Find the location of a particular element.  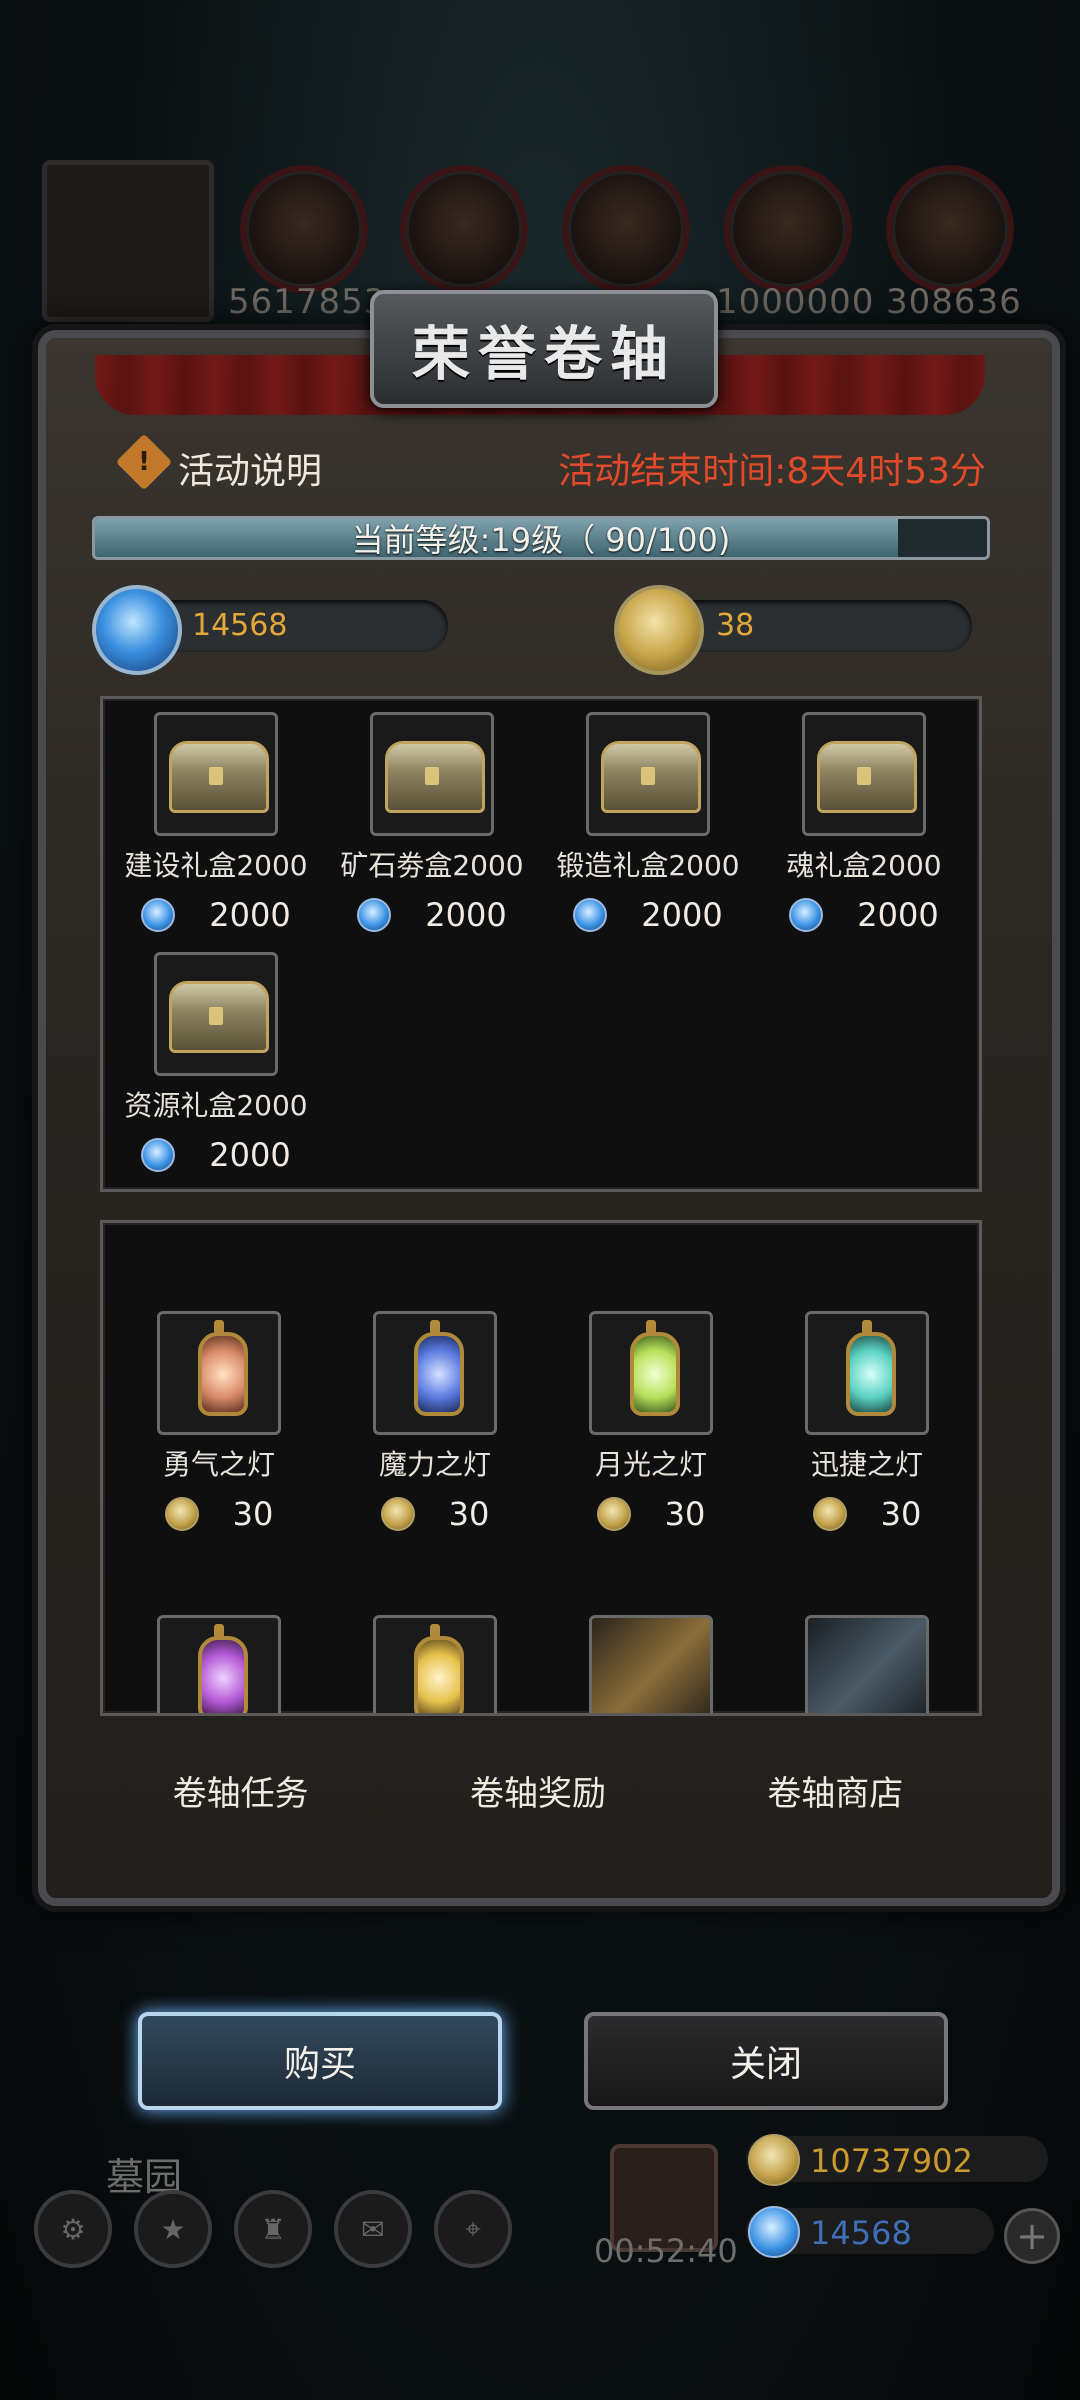

gem-balance-bottom: 14568 is located at coordinates (861, 2233).